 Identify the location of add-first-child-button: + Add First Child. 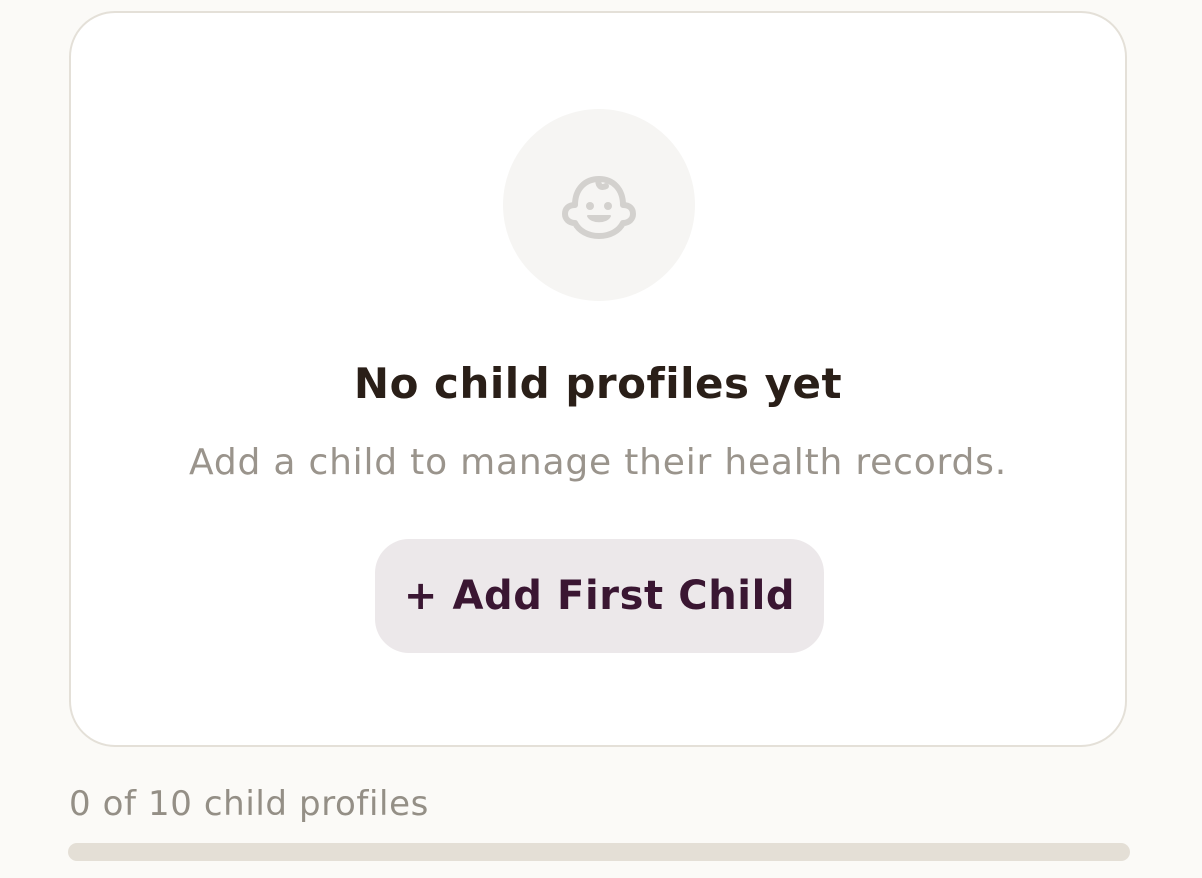
(599, 596).